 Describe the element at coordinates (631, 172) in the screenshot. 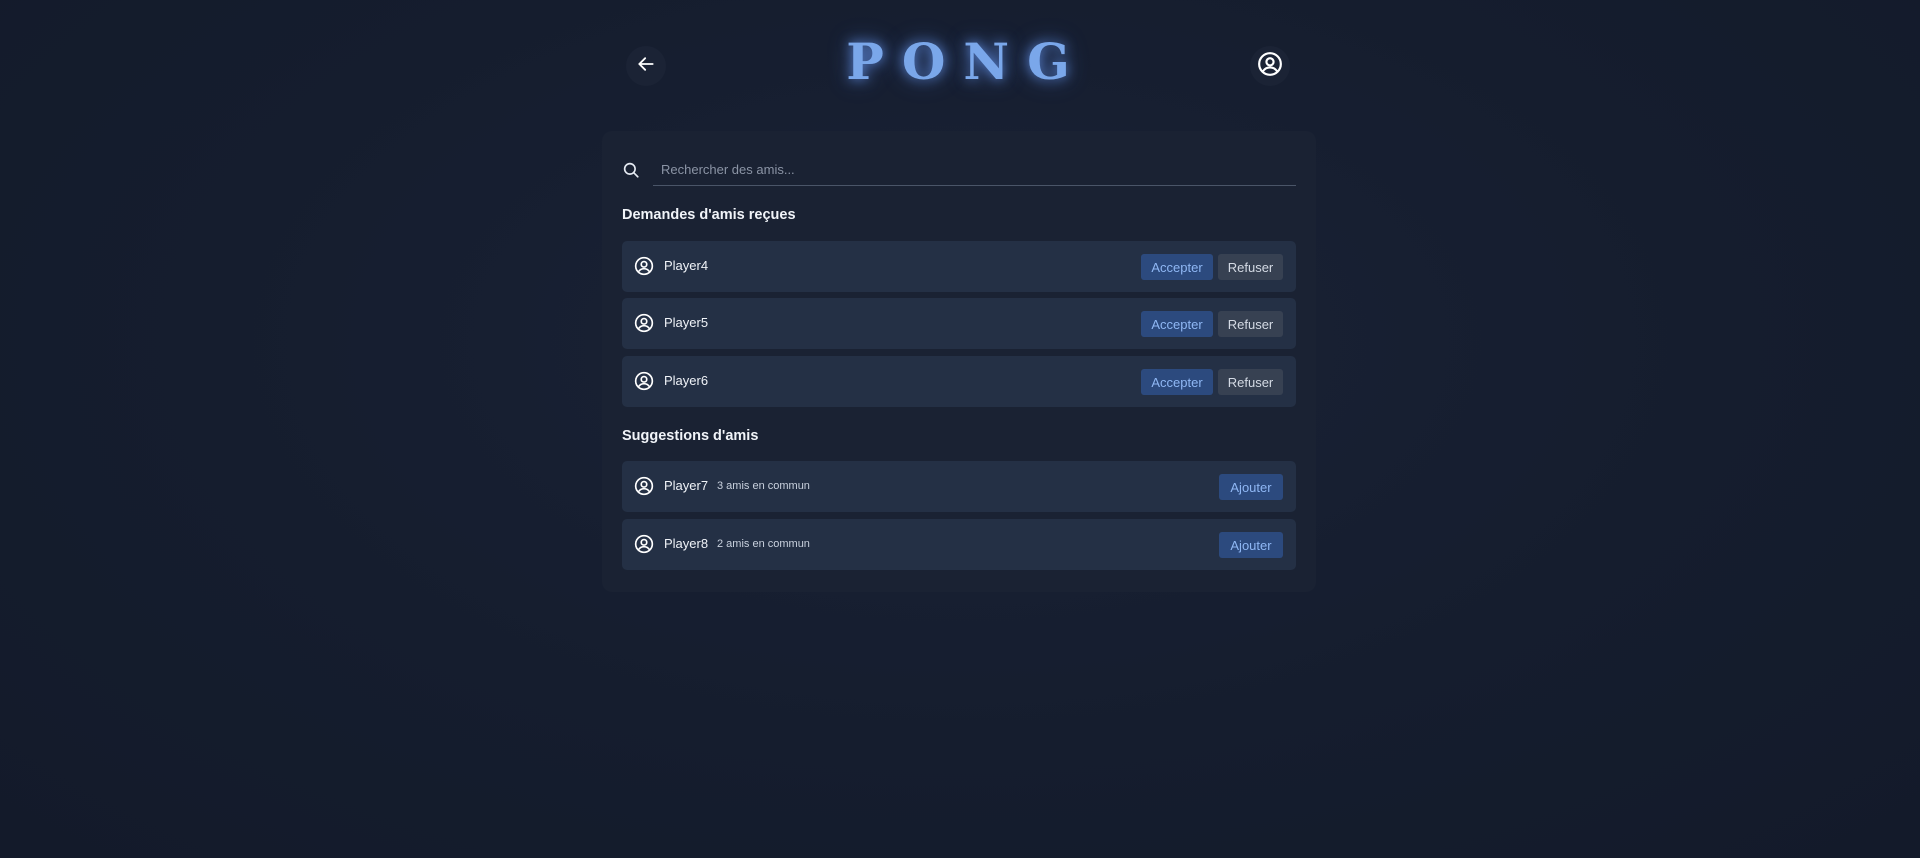

I see `search-icon` at that location.